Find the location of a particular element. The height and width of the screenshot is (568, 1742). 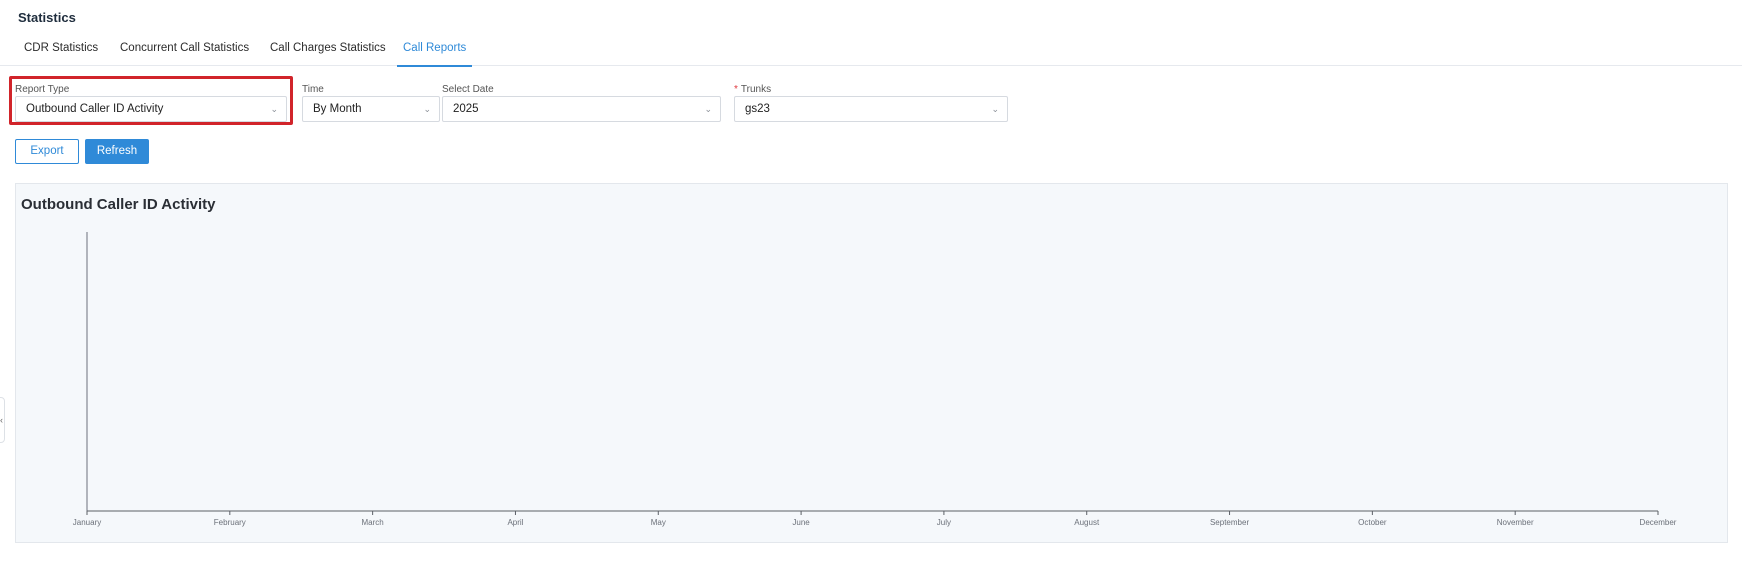

x-tick-label: June is located at coordinates (801, 522).